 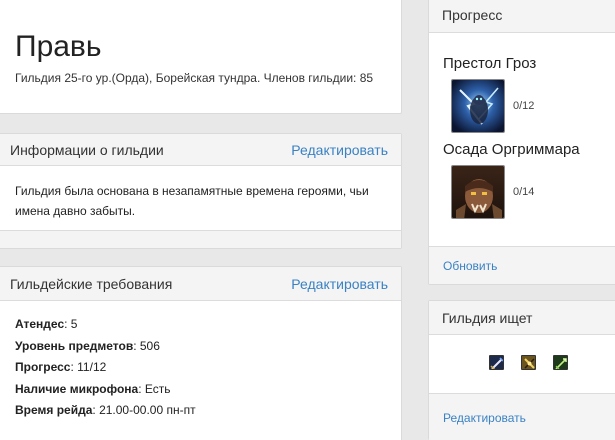 What do you see at coordinates (199, 411) in the screenshot?
I see `requirement-item: Время рейда: 21.00-00.00 пн-пт` at bounding box center [199, 411].